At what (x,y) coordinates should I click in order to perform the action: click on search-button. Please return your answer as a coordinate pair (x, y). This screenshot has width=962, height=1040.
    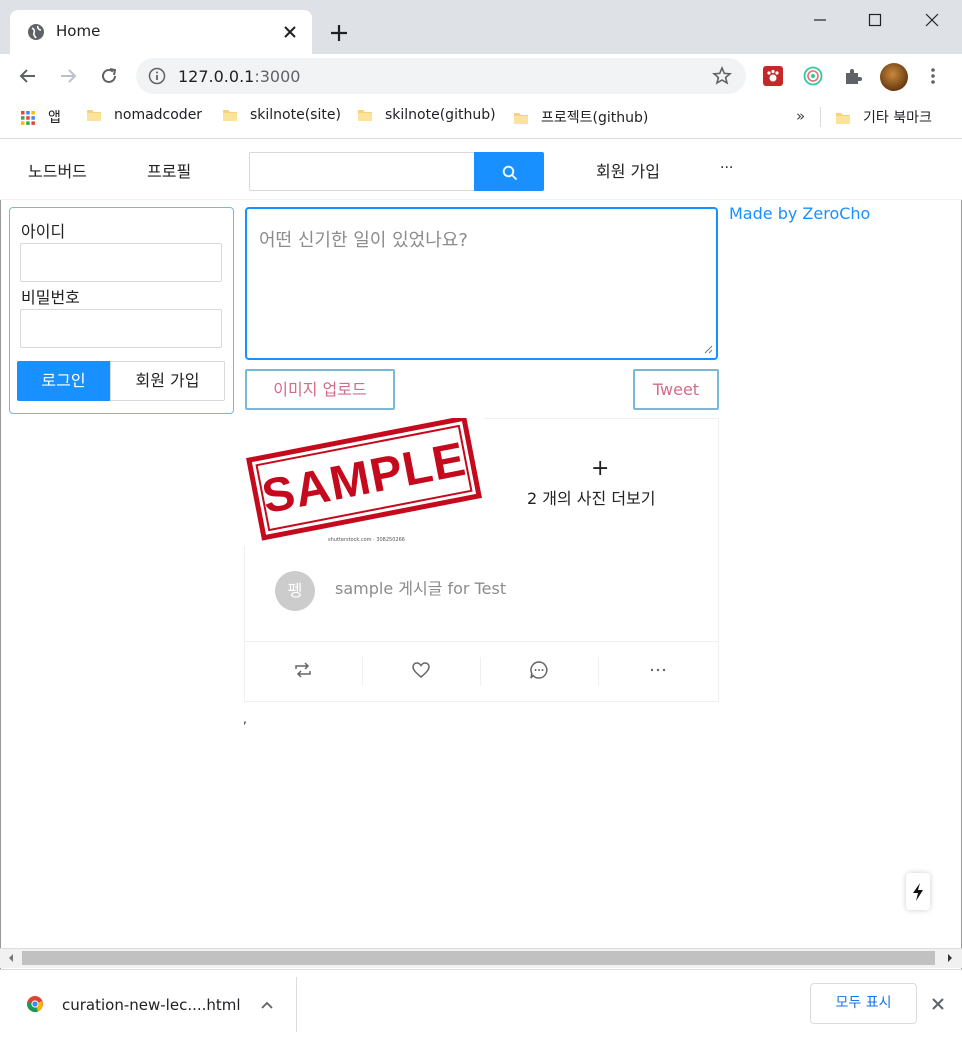
    Looking at the image, I should click on (509, 171).